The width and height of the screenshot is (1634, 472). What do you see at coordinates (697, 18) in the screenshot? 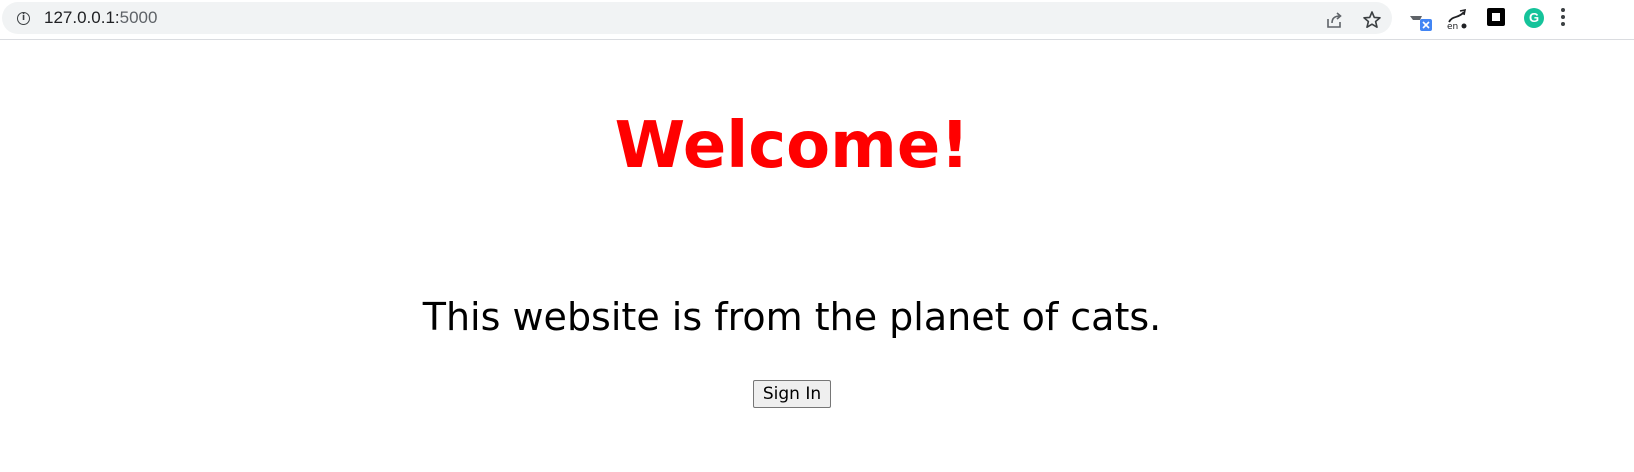
I see `address-bar: i 127.0.0.1:5000` at bounding box center [697, 18].